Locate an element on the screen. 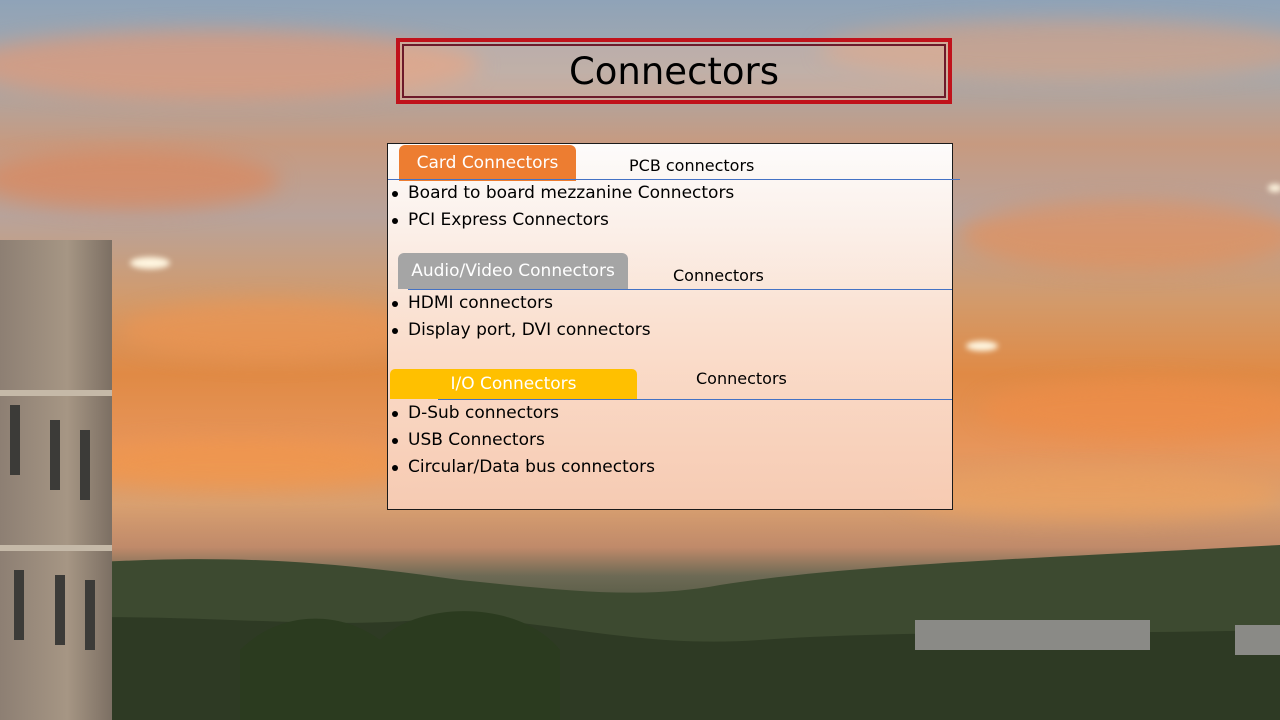  tab-card-connectors: Card Connectors is located at coordinates (487, 163).